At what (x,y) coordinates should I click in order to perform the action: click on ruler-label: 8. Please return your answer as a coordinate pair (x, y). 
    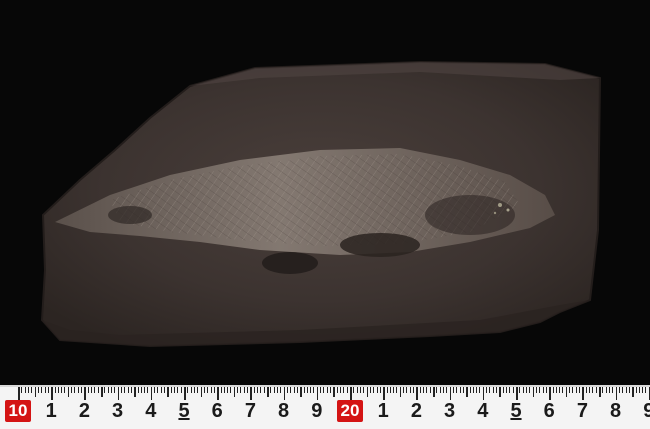
    Looking at the image, I should click on (284, 411).